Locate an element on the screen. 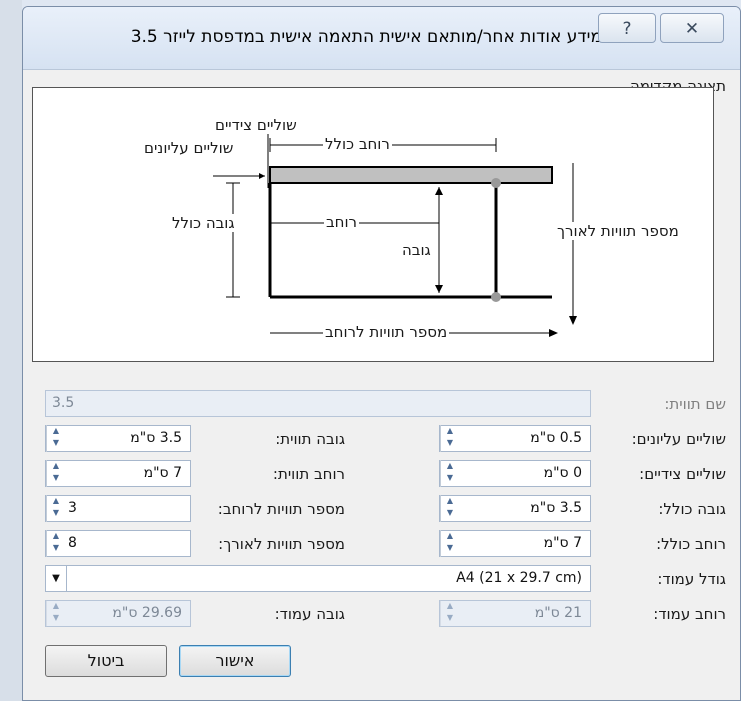 The image size is (741, 701). top-margin-label: שוליים עליונים: is located at coordinates (678, 439).